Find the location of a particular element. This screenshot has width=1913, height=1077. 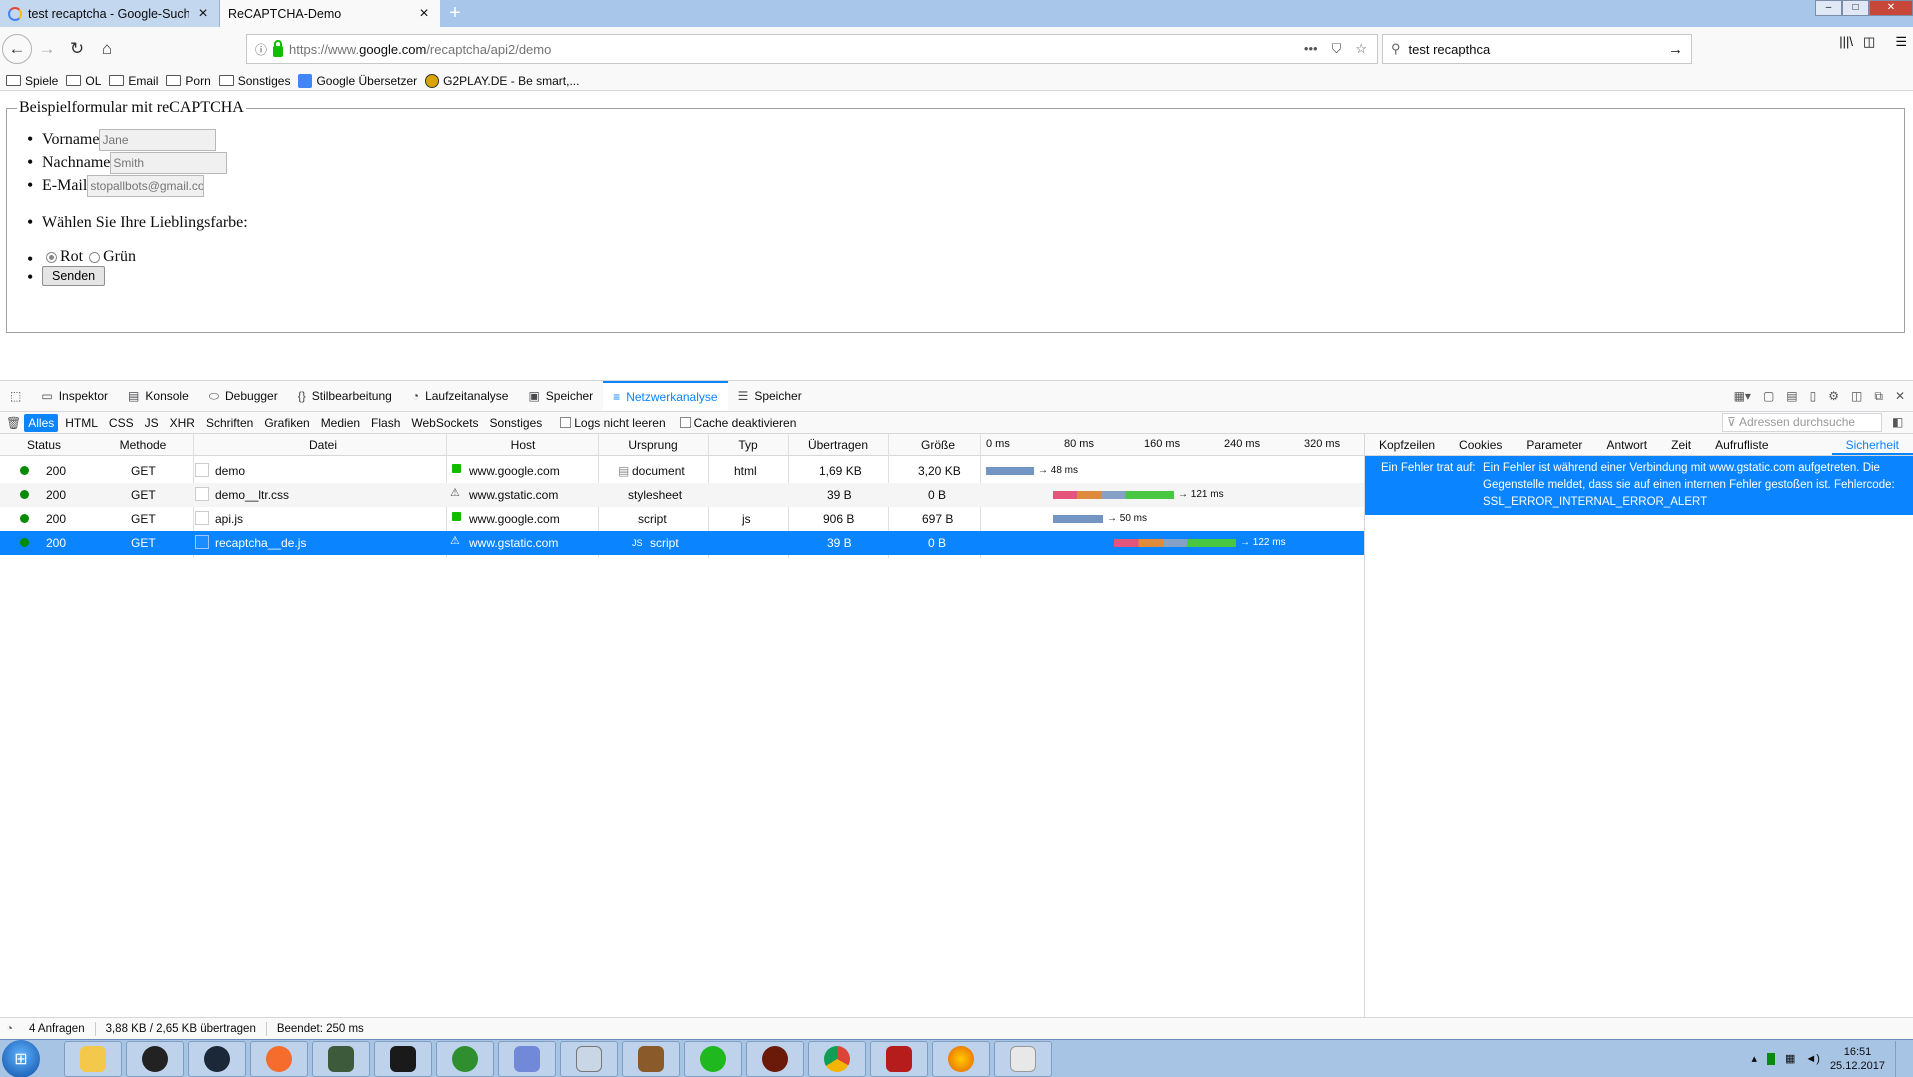

menu-icon: ☰ is located at coordinates (1901, 42).